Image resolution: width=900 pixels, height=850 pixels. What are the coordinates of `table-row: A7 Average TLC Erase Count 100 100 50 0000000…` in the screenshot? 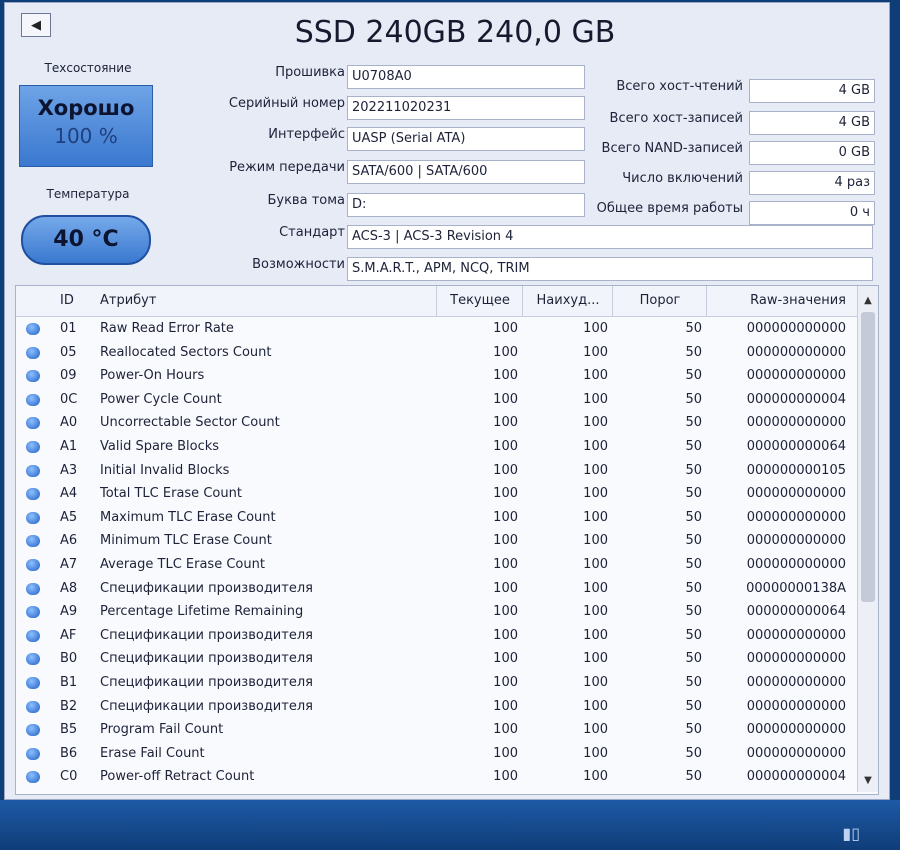 It's located at (447, 565).